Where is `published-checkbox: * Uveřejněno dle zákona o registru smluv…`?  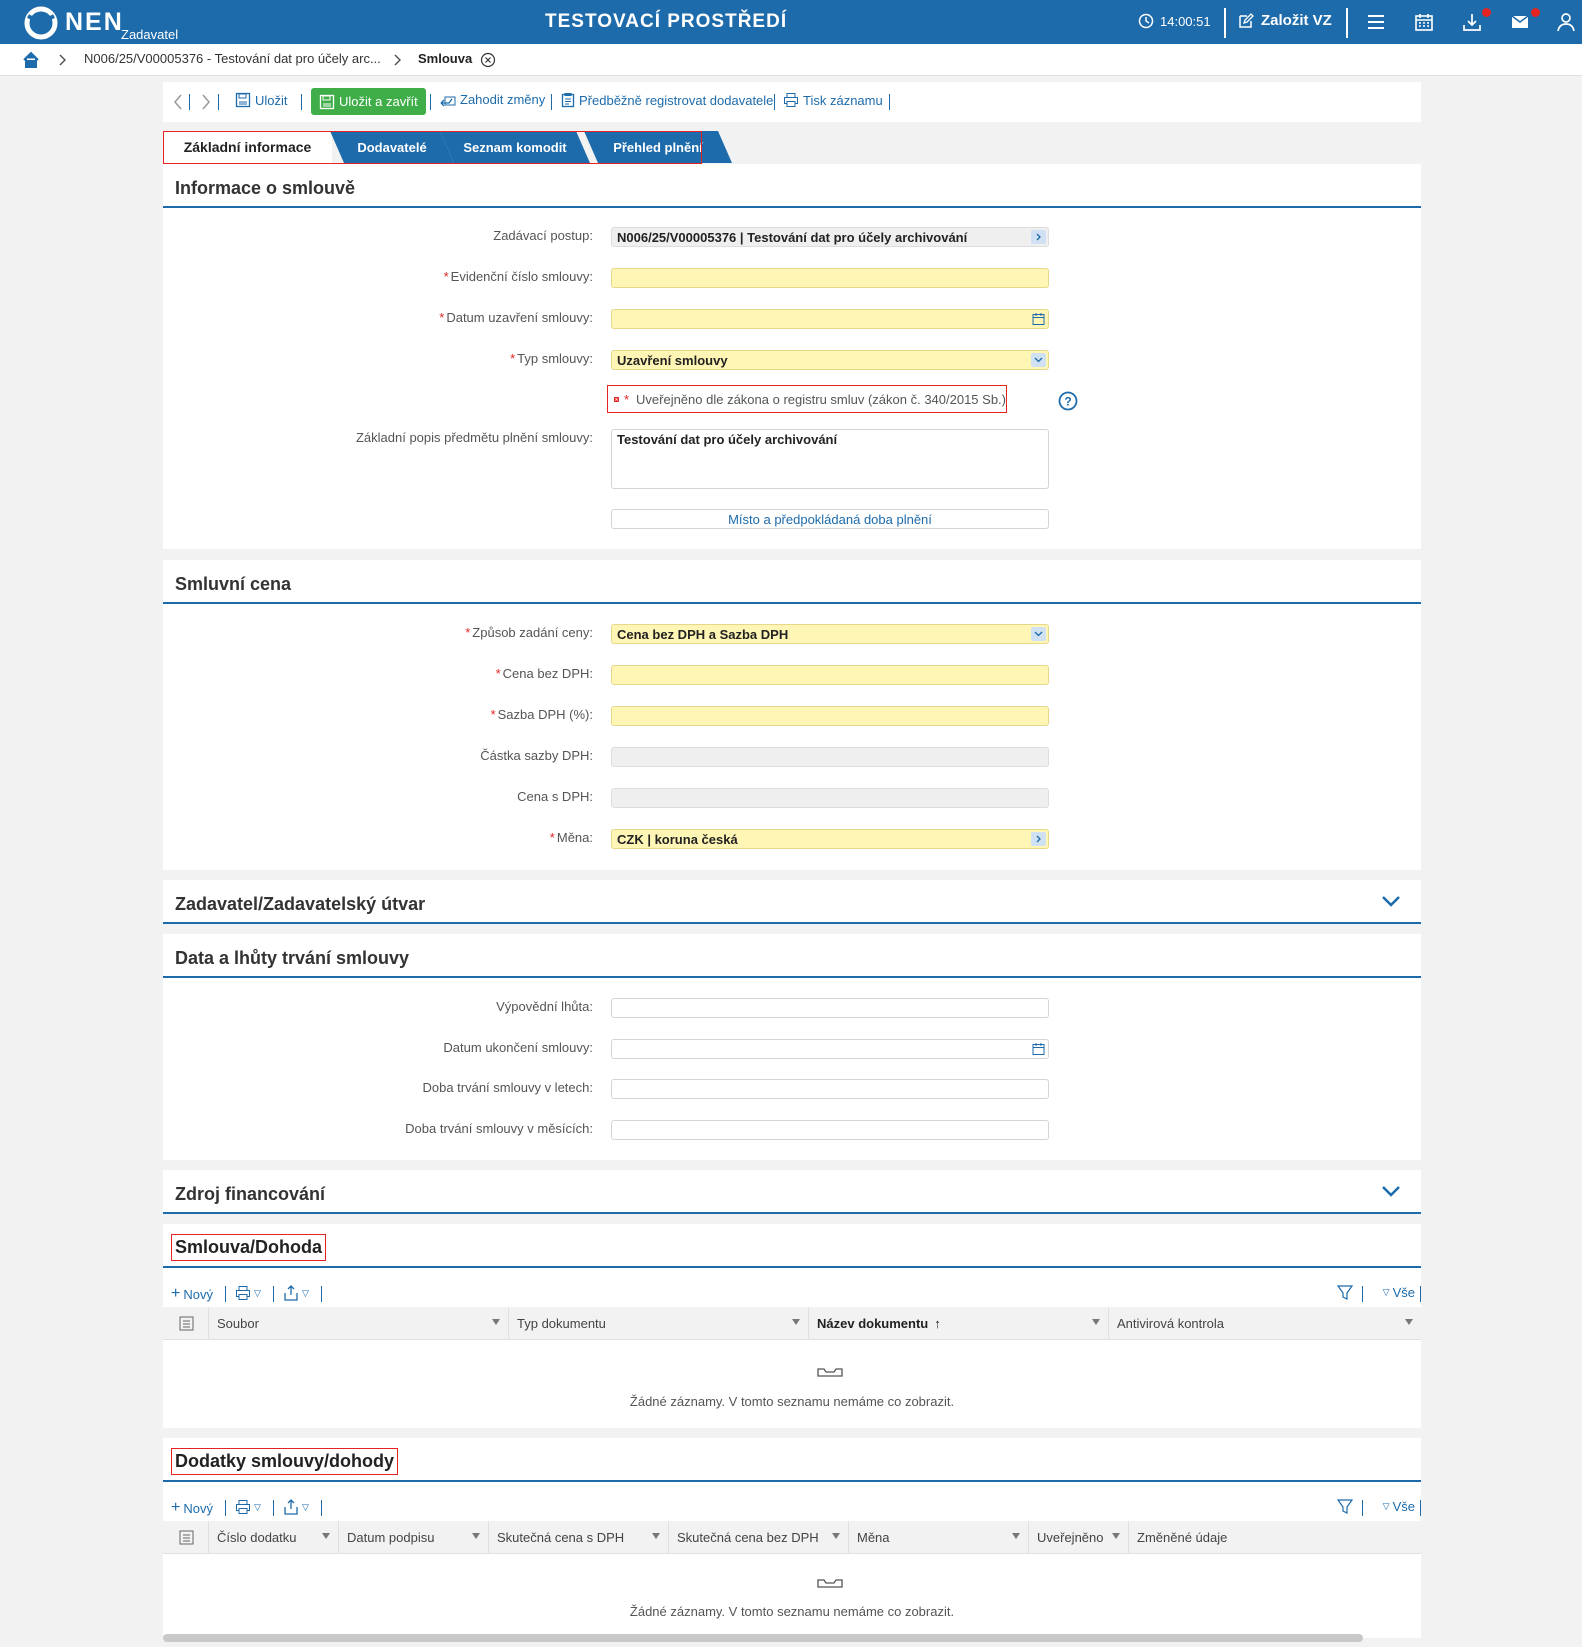
published-checkbox: * Uveřejněno dle zákona o registru smluv… is located at coordinates (807, 399).